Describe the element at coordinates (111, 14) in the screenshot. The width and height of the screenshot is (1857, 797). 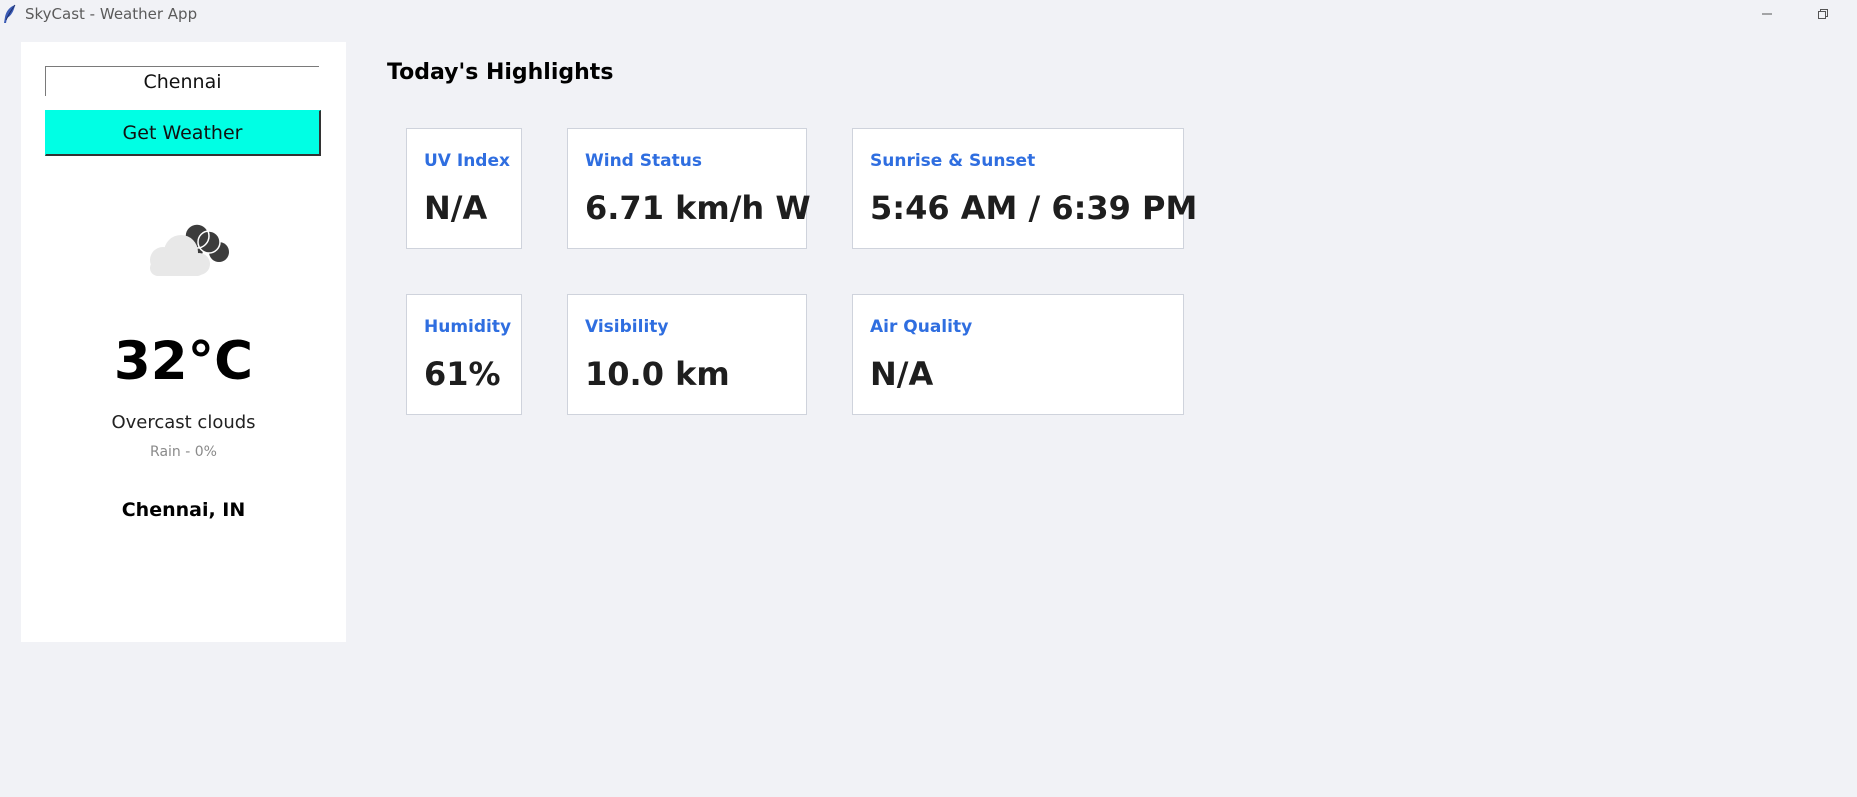
I see `window-title: SkyCast - Weather App` at that location.